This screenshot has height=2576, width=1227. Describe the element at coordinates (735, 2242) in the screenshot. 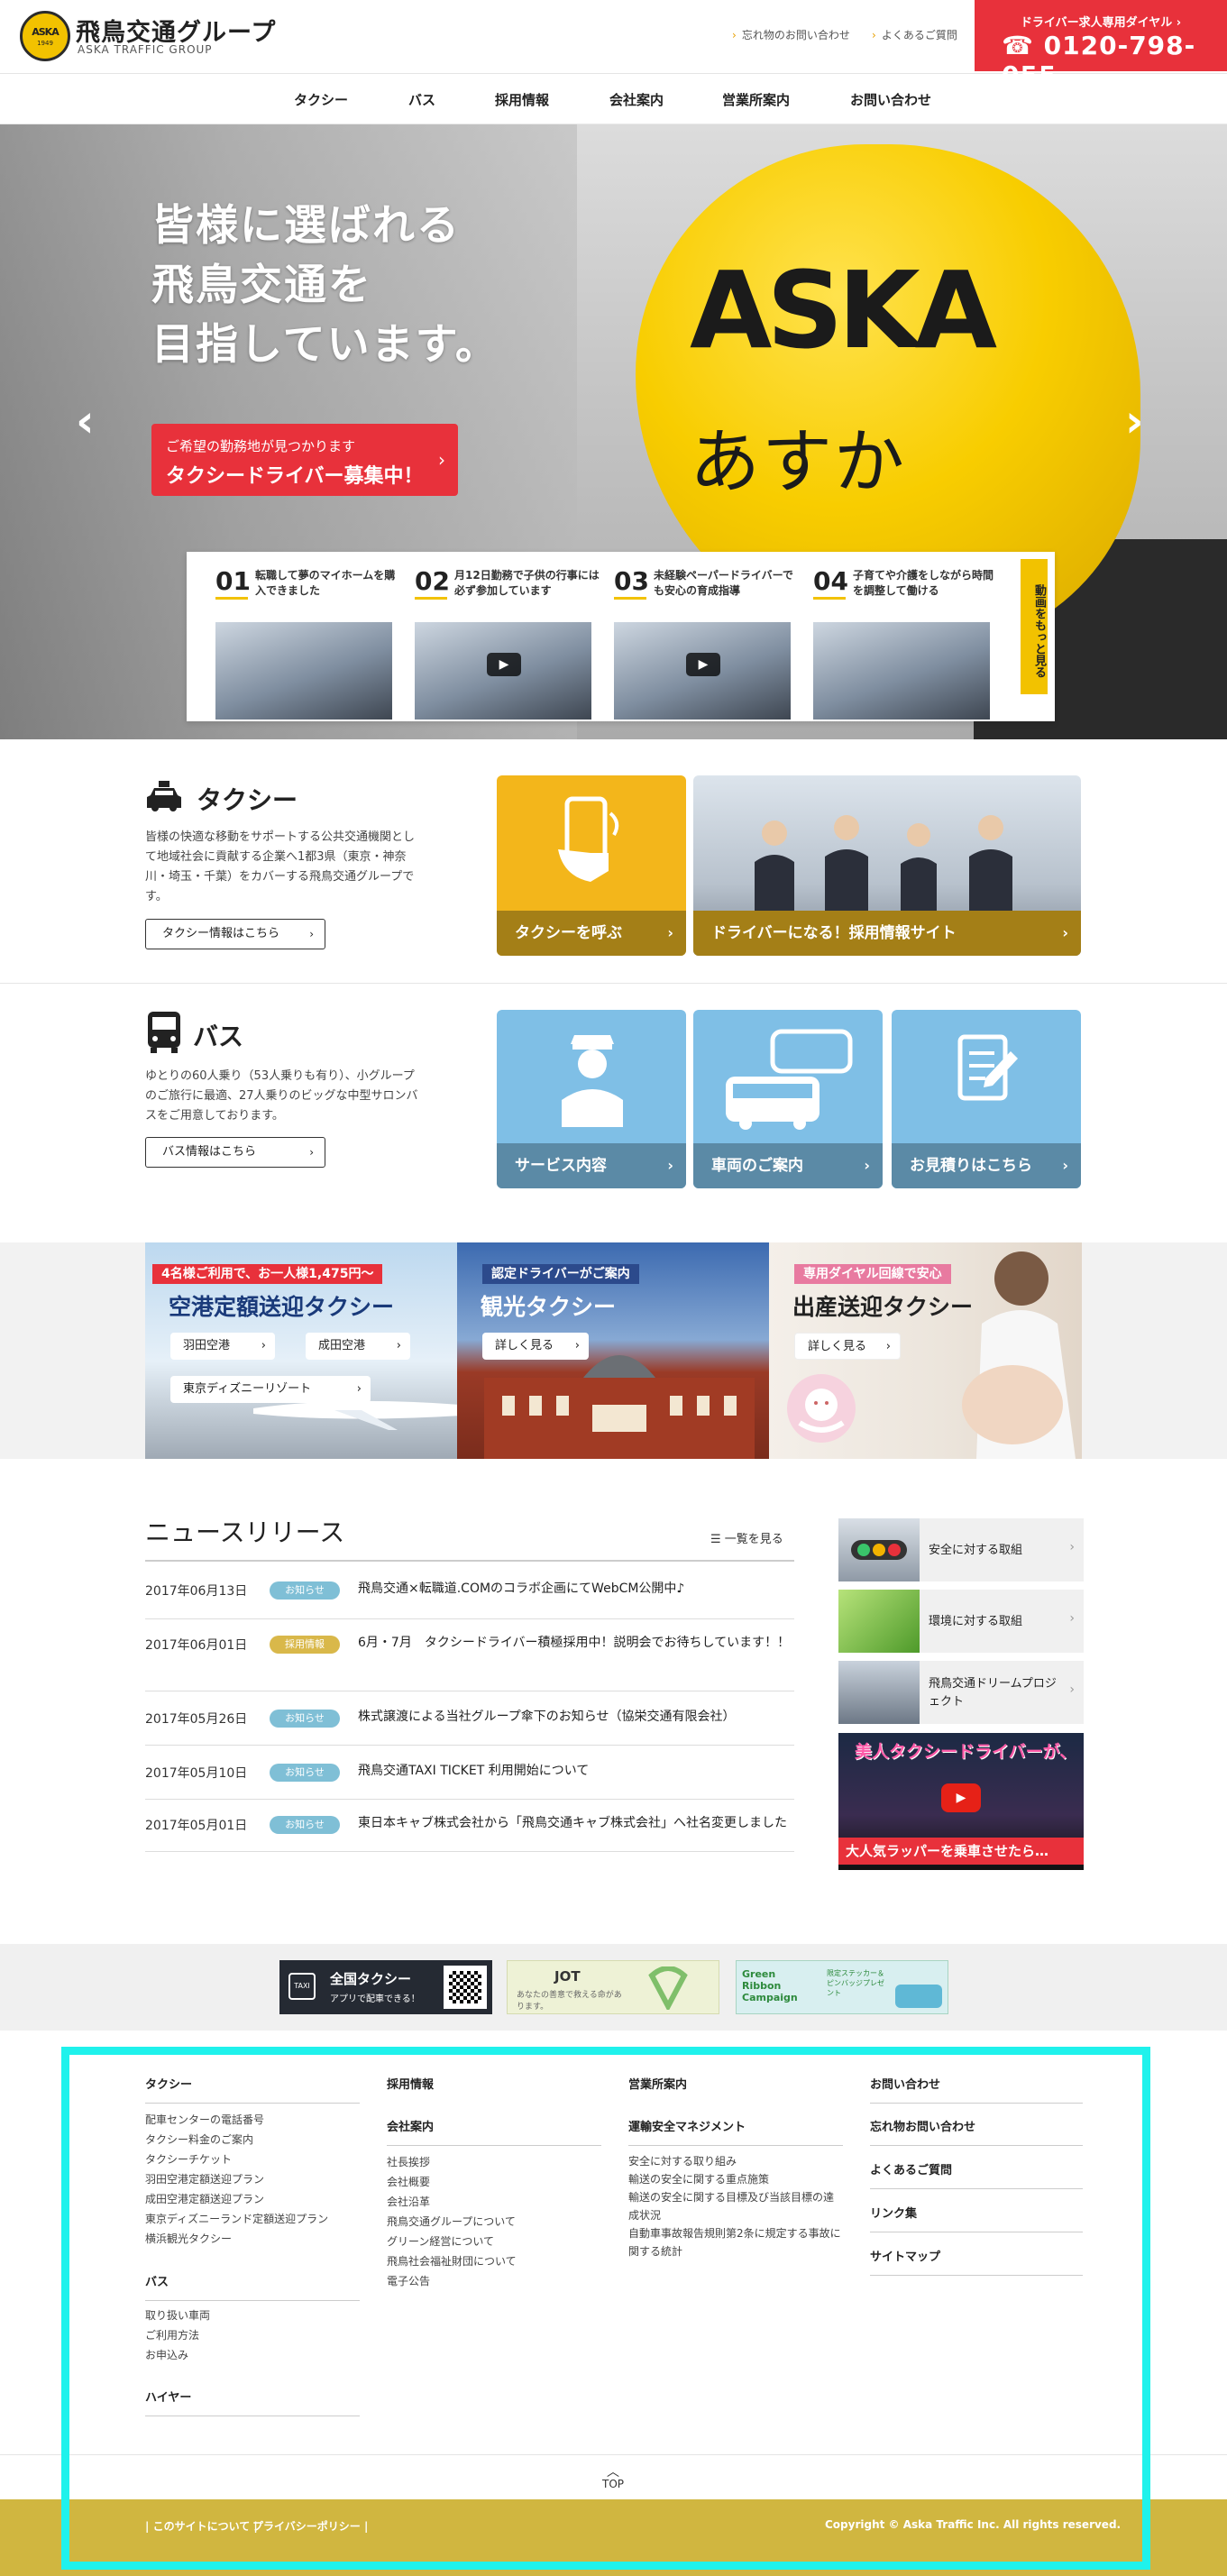

I see `footer-link: 自動車事故報告規則第2条に規定する事故に関する統計` at that location.